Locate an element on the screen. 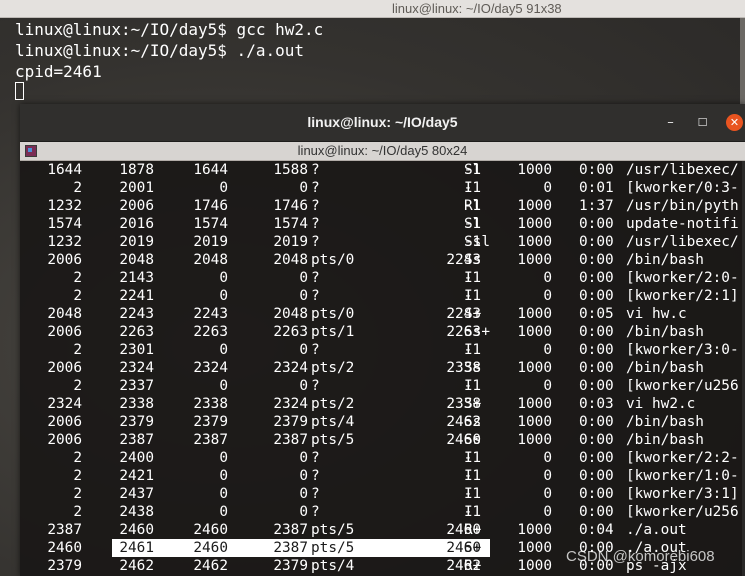  cell-stat: Ssl is located at coordinates (477, 242).